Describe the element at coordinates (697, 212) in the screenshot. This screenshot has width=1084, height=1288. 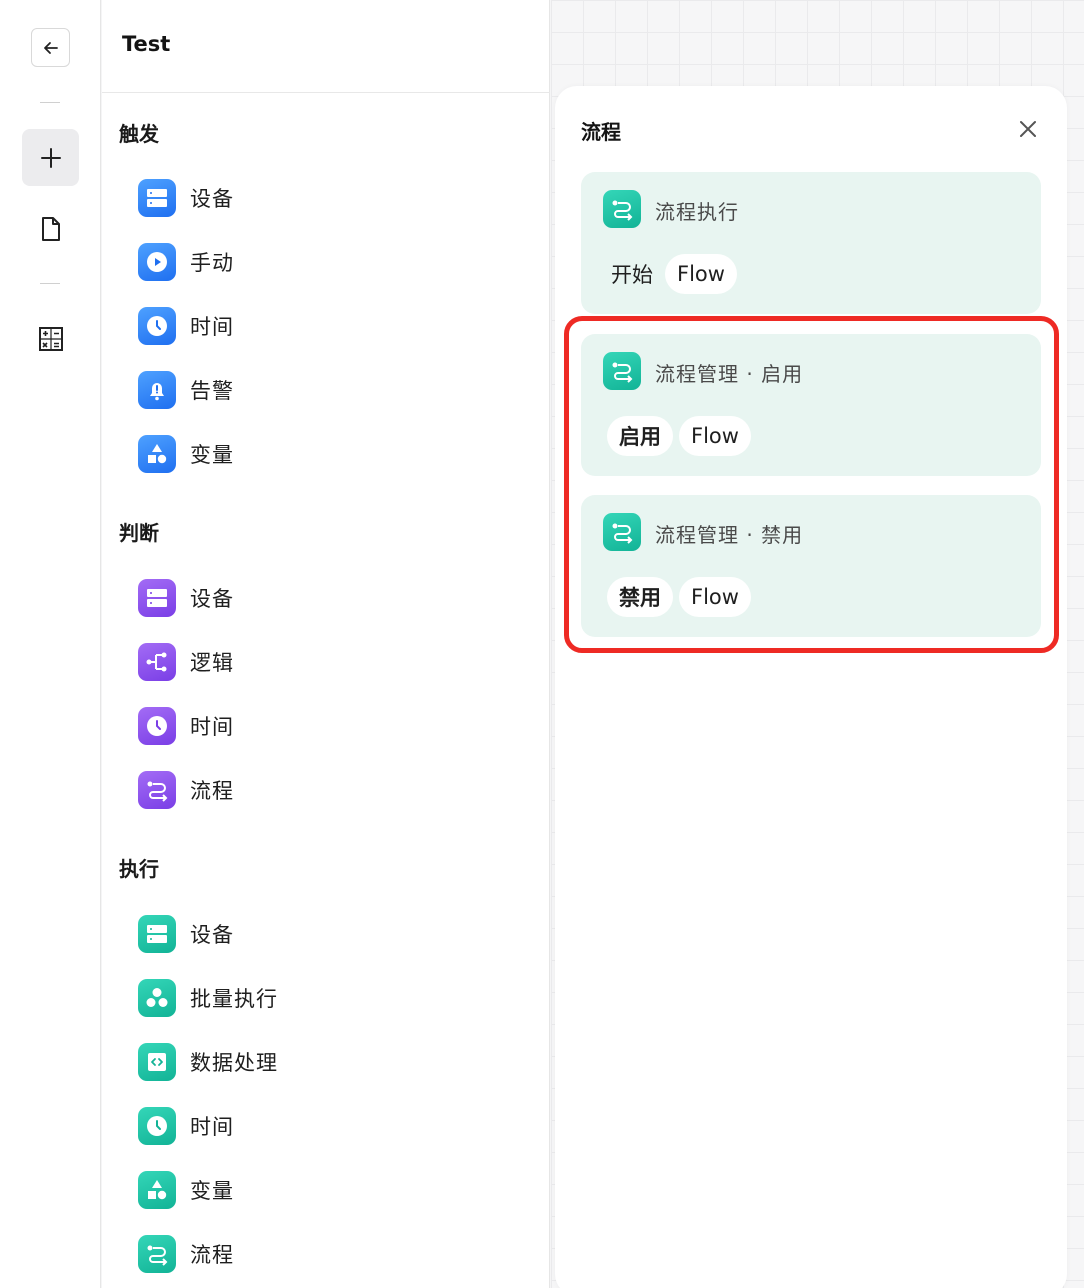
I see `card-title: 流程执行` at that location.